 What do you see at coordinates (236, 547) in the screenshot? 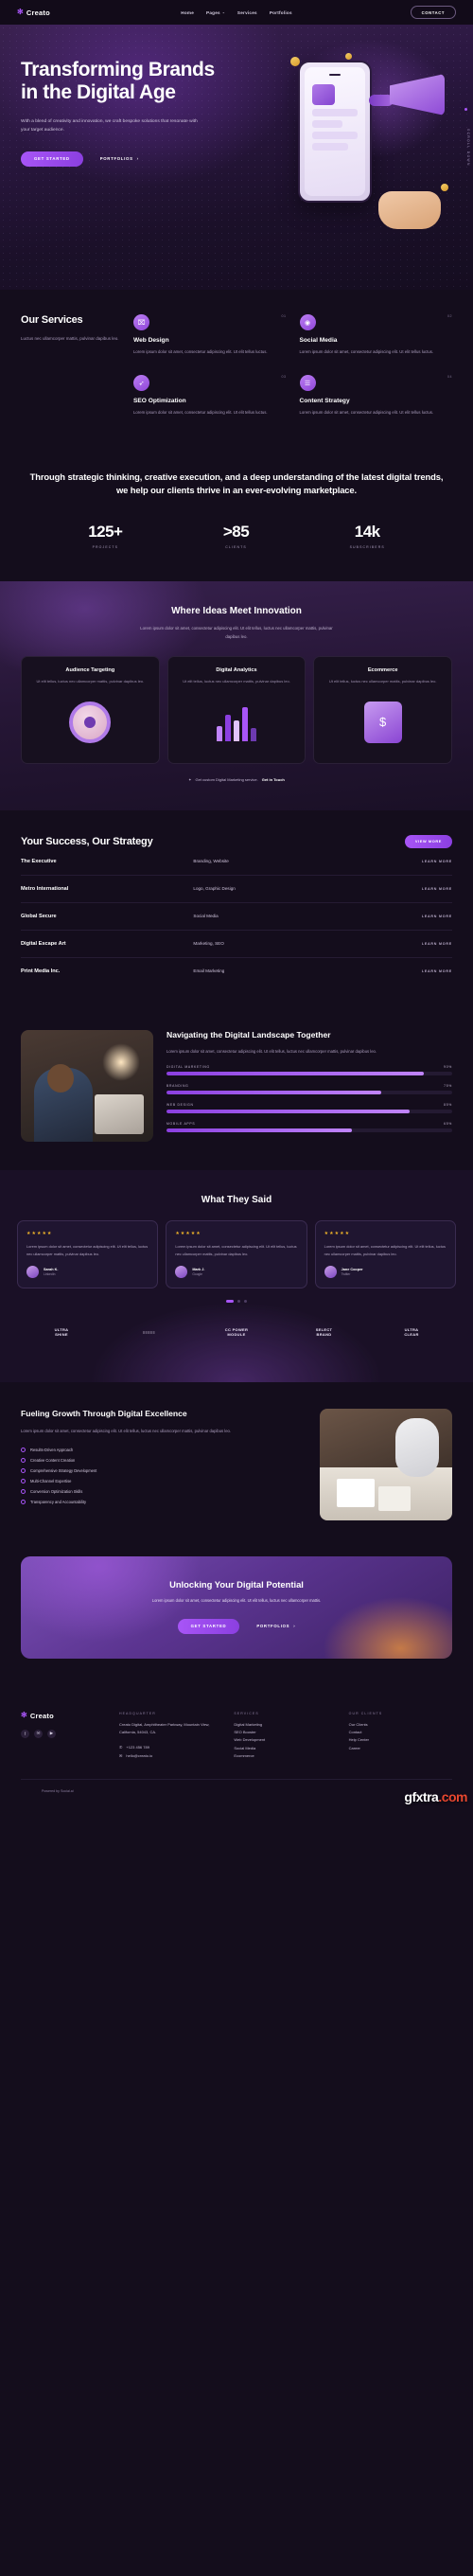
I see `stat-label: CLIENTS` at bounding box center [236, 547].